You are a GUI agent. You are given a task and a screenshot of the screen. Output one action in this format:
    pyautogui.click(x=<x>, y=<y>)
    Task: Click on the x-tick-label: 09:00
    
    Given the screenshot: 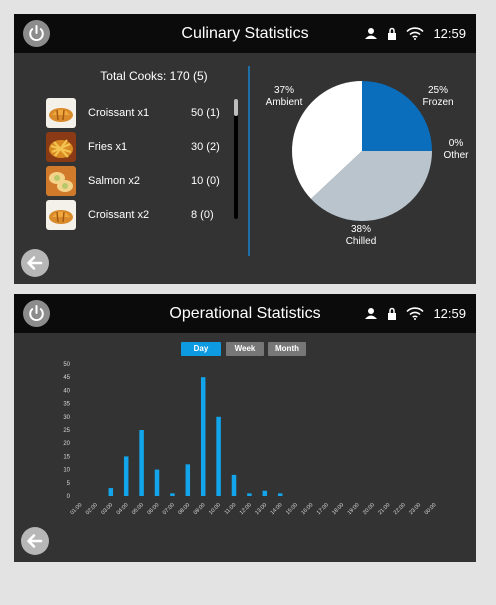 What is the action you would take?
    pyautogui.click(x=200, y=509)
    